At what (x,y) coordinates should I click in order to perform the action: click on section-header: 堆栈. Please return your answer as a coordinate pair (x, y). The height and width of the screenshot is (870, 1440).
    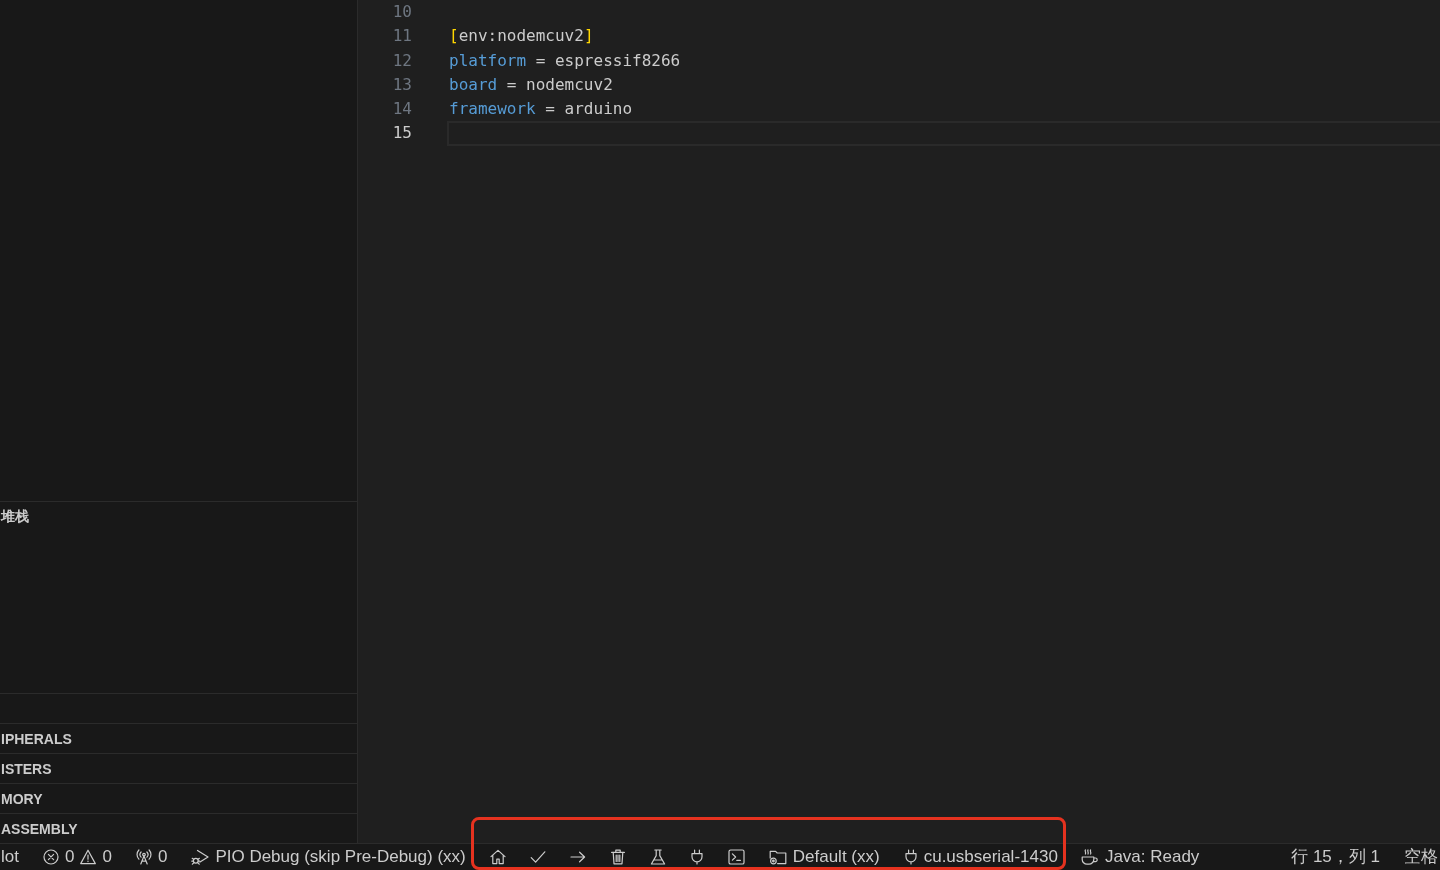
    Looking at the image, I should click on (14, 516).